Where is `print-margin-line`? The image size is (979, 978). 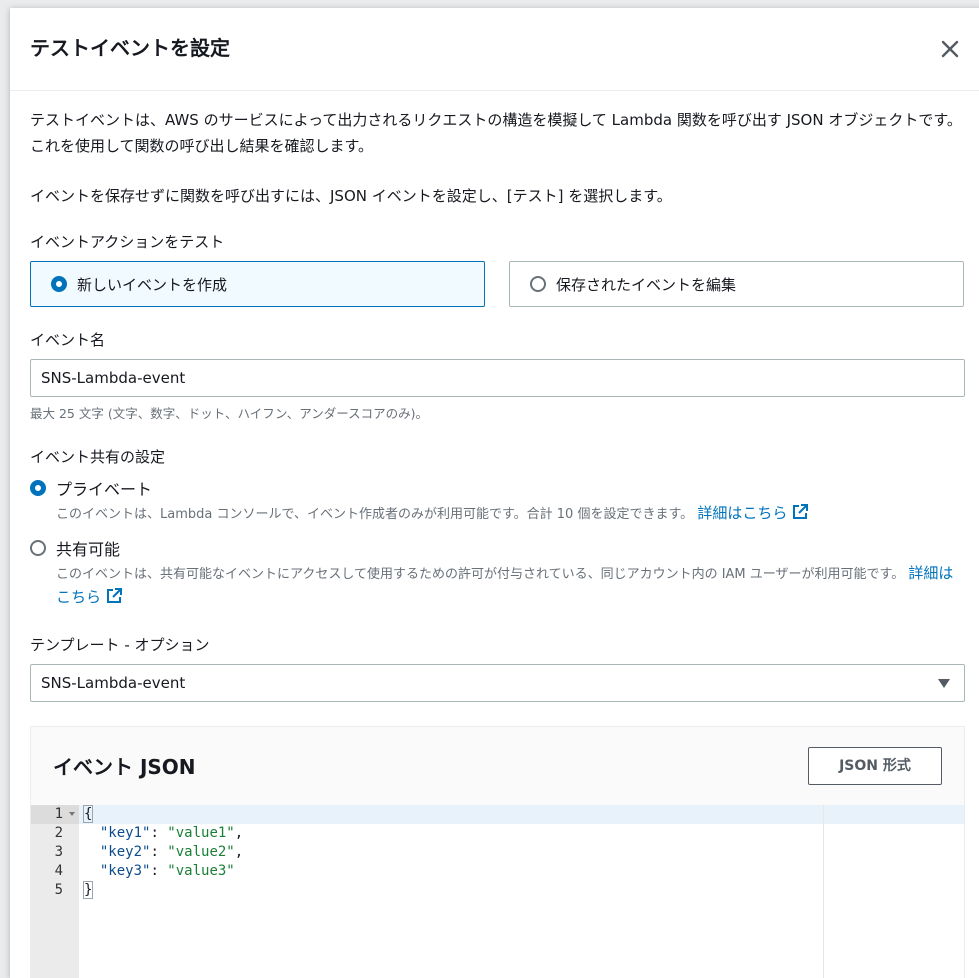
print-margin-line is located at coordinates (823, 891).